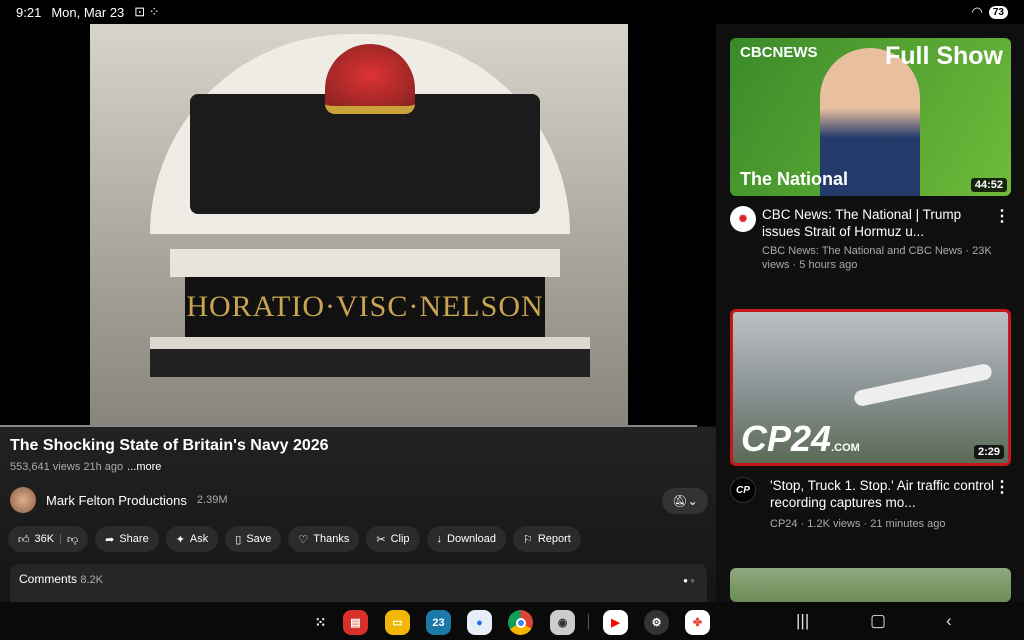  I want to click on video-thumbnail: CP24.COM 2:29, so click(870, 387).